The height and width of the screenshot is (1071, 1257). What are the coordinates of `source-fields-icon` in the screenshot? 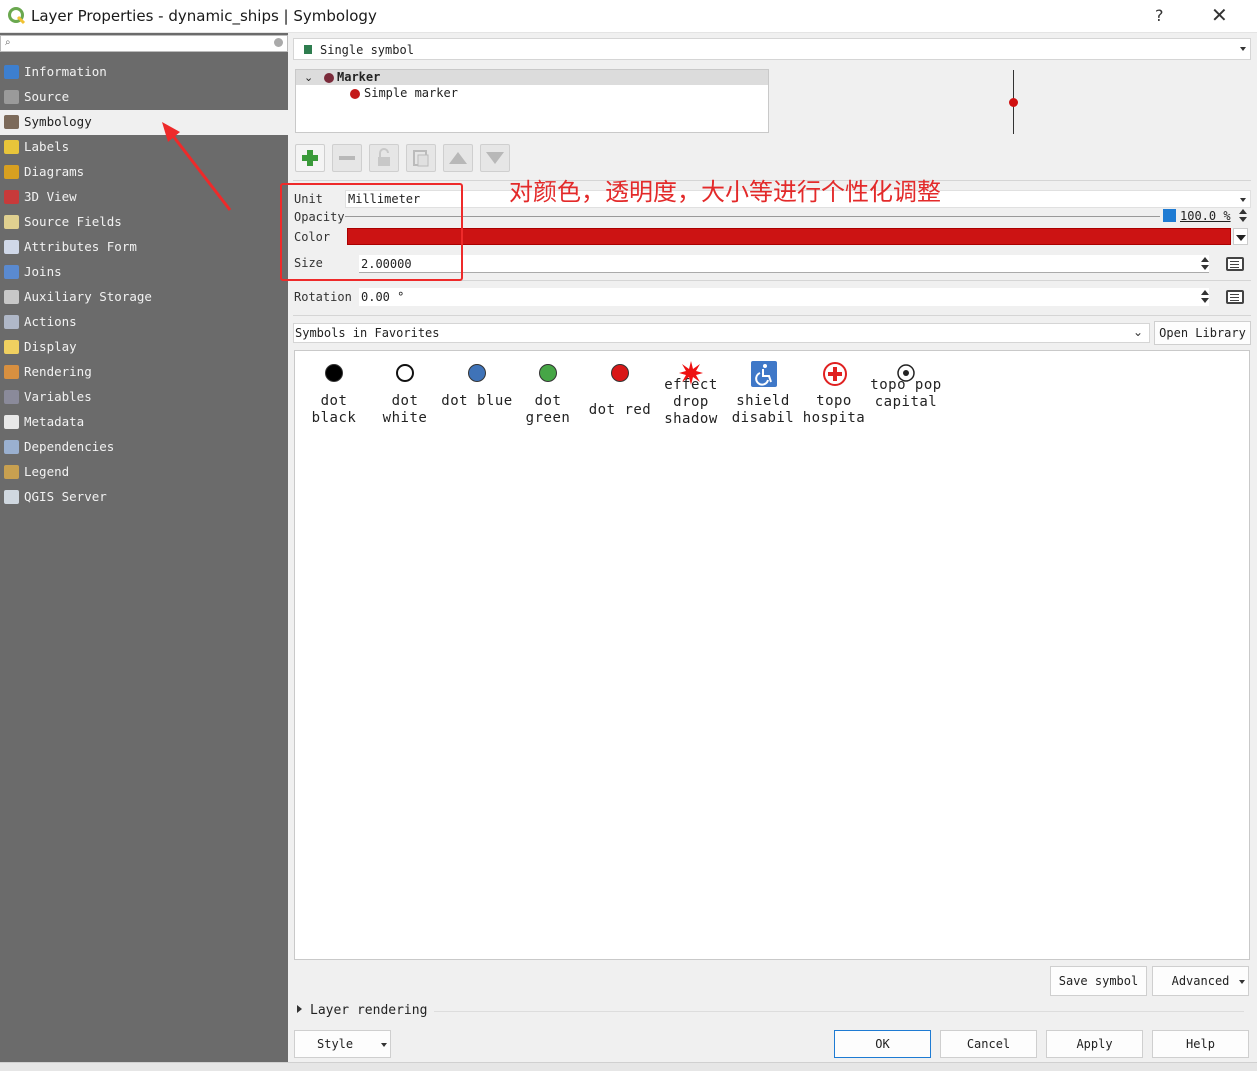 It's located at (11, 222).